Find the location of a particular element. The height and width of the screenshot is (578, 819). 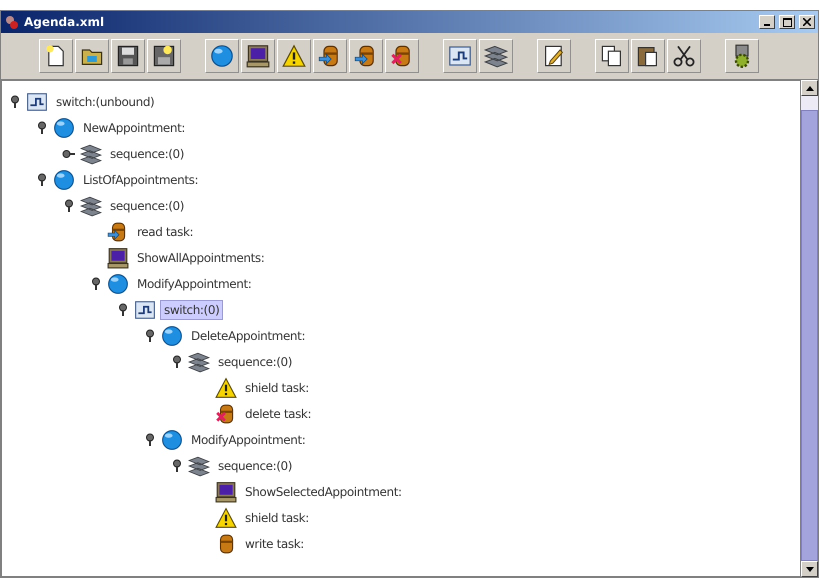

edit-icon is located at coordinates (554, 56).